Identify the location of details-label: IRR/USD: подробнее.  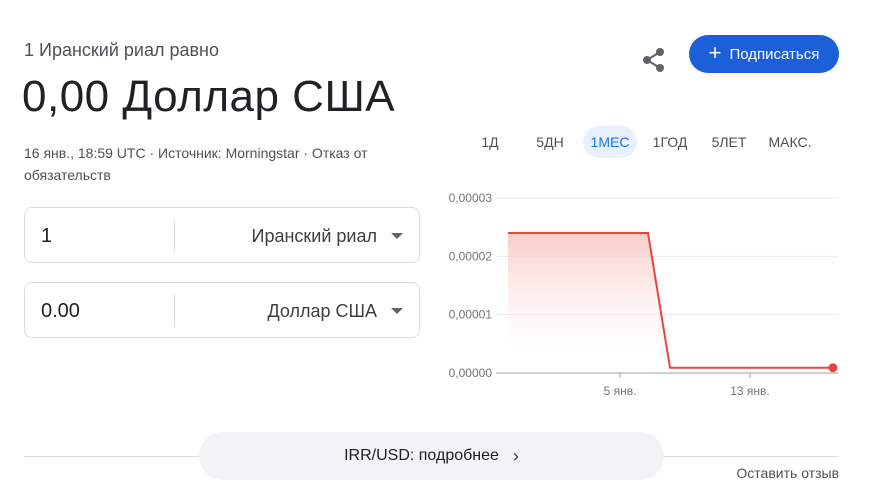
(421, 455).